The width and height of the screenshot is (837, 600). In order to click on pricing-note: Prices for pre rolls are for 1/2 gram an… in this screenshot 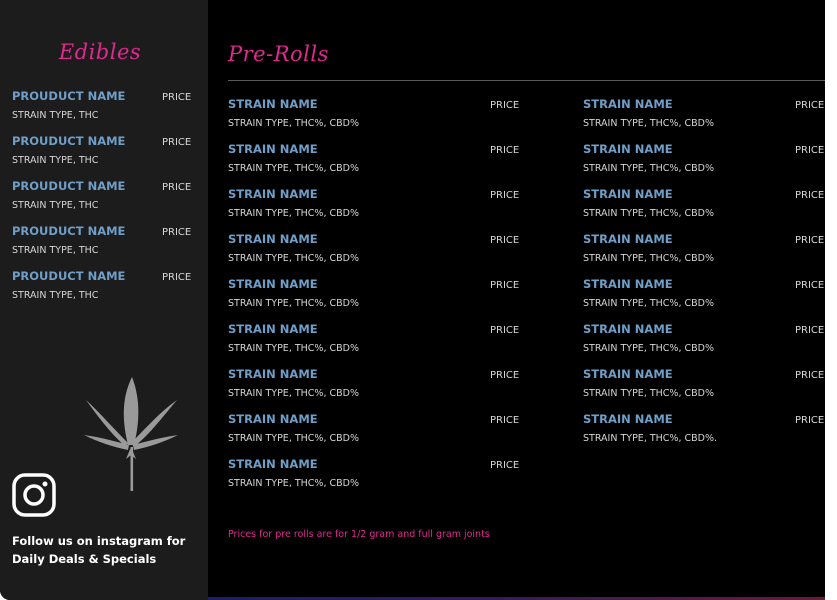, I will do `click(359, 534)`.